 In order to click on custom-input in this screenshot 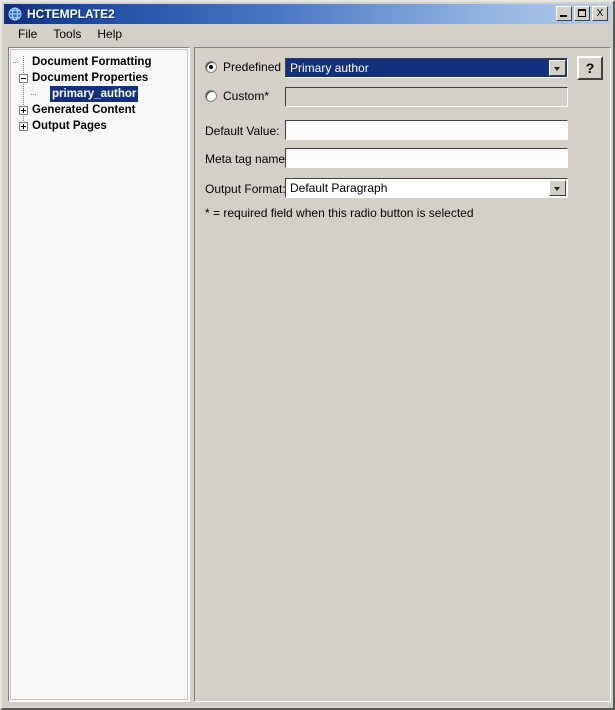, I will do `click(426, 97)`.